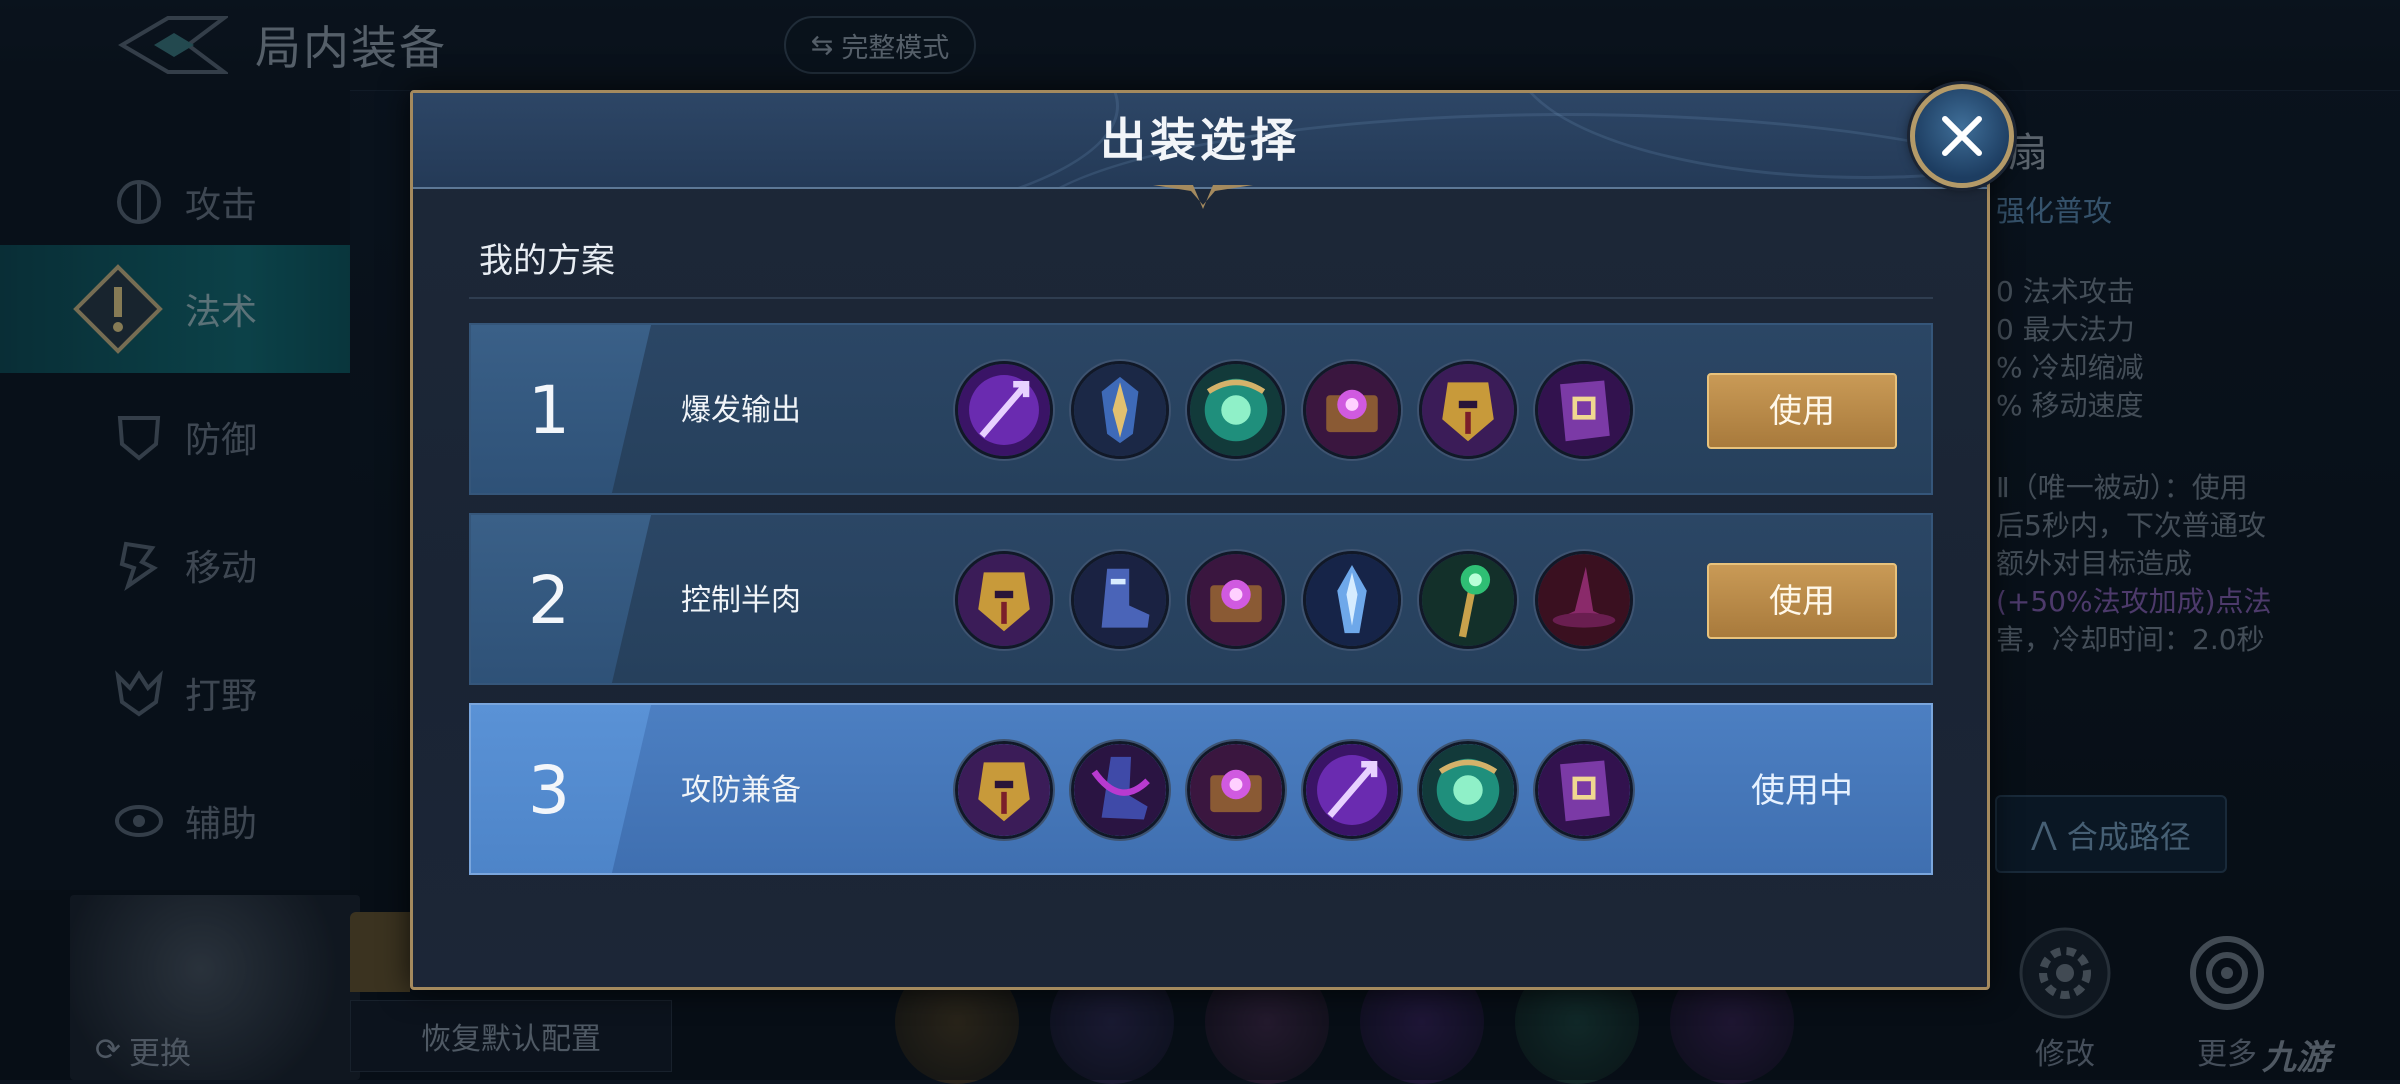 This screenshot has height=1084, width=2400. What do you see at coordinates (549, 600) in the screenshot?
I see `plan-number: 2` at bounding box center [549, 600].